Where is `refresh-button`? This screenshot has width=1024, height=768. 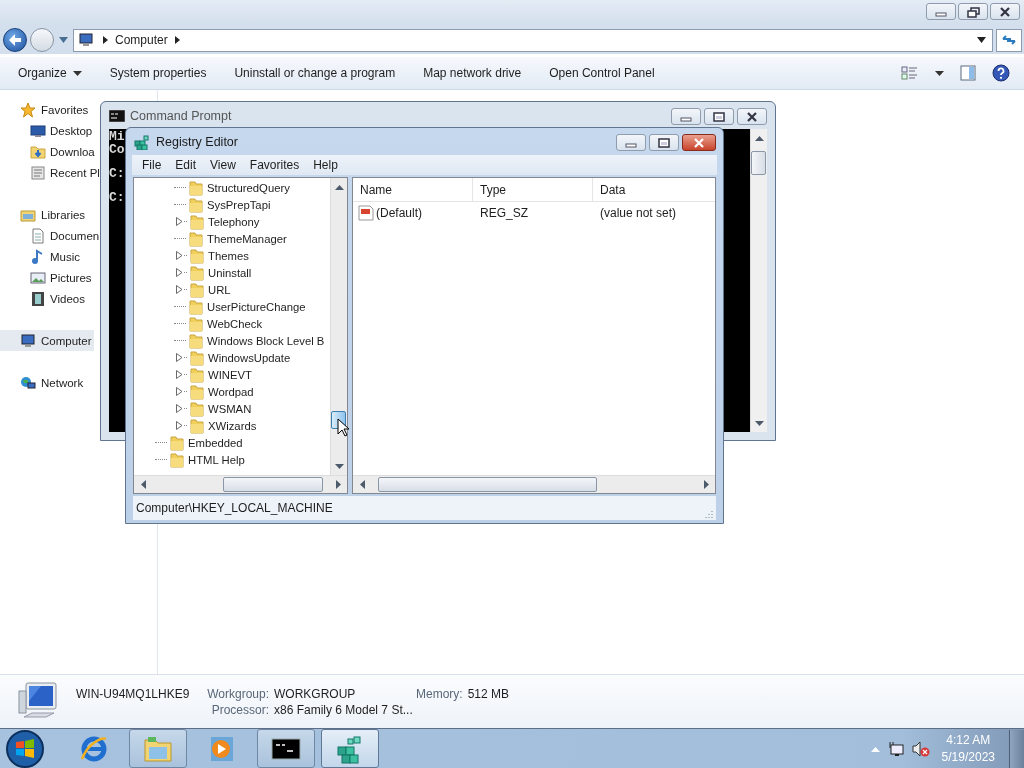
refresh-button is located at coordinates (1009, 40).